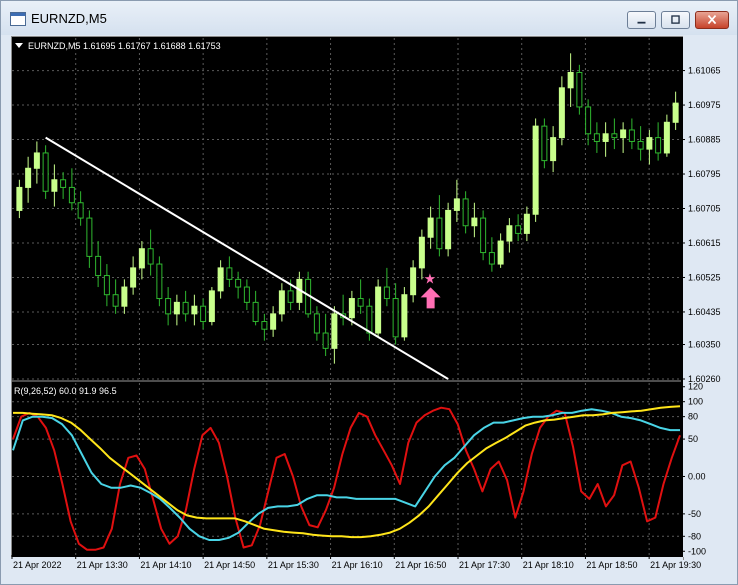 This screenshot has height=585, width=738. I want to click on price-tick-label: 1.60885, so click(704, 140).